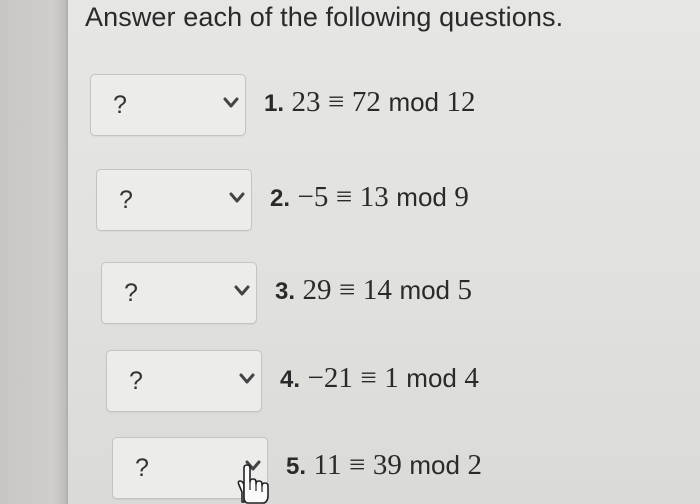  What do you see at coordinates (290, 379) in the screenshot?
I see `question-number: 4.` at bounding box center [290, 379].